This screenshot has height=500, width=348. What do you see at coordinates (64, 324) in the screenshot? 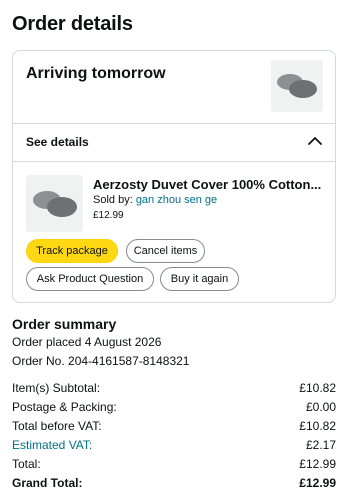
I see `order-summary-heading: Order summary` at bounding box center [64, 324].